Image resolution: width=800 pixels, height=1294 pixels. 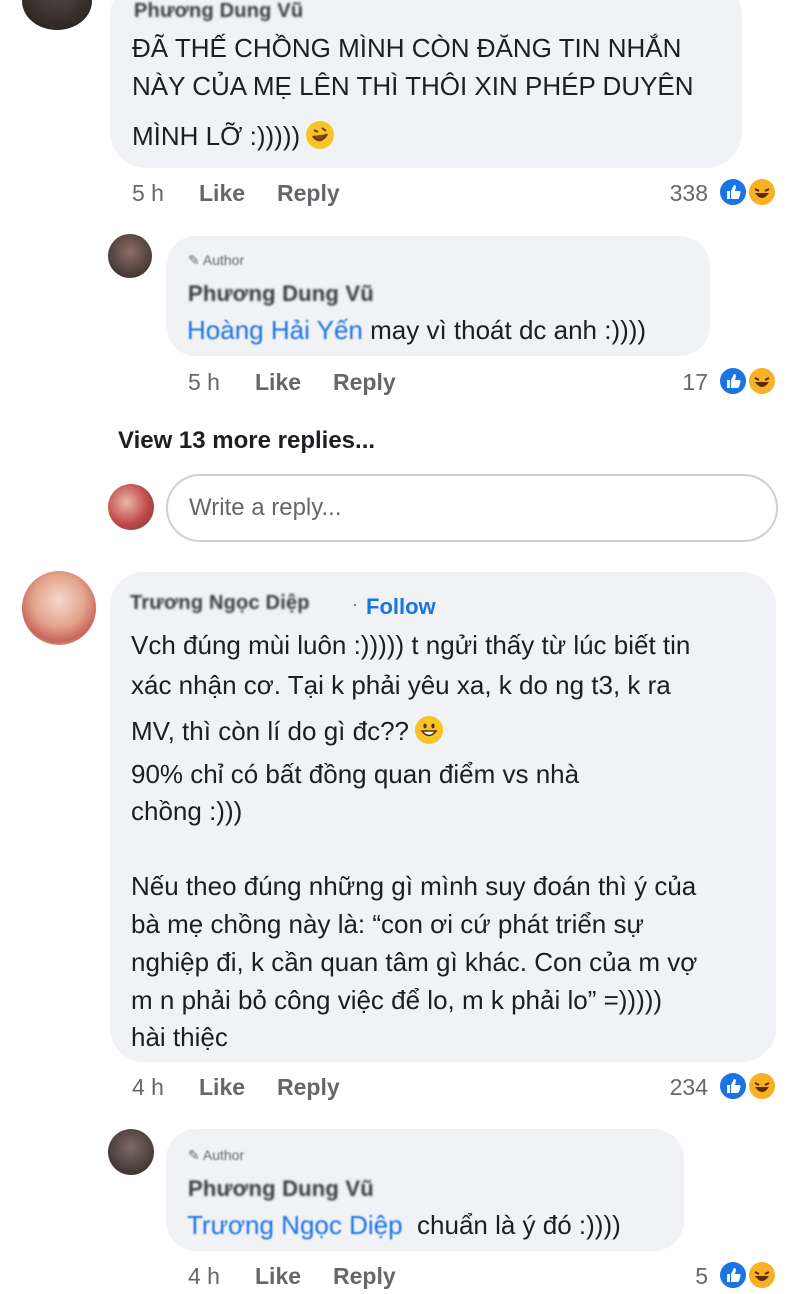 What do you see at coordinates (295, 1225) in the screenshot?
I see `mention-link: Trương Ngọc Diệp` at bounding box center [295, 1225].